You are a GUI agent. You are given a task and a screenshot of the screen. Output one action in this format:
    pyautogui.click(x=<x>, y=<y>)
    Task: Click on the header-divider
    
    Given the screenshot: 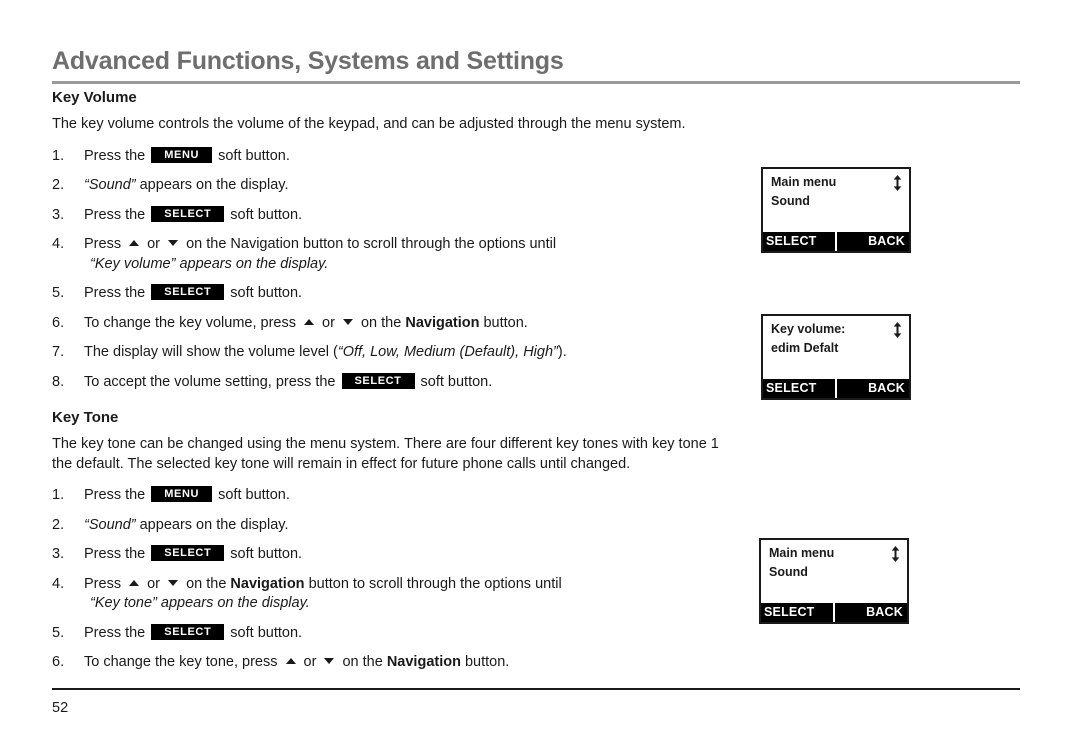 What is the action you would take?
    pyautogui.click(x=536, y=82)
    